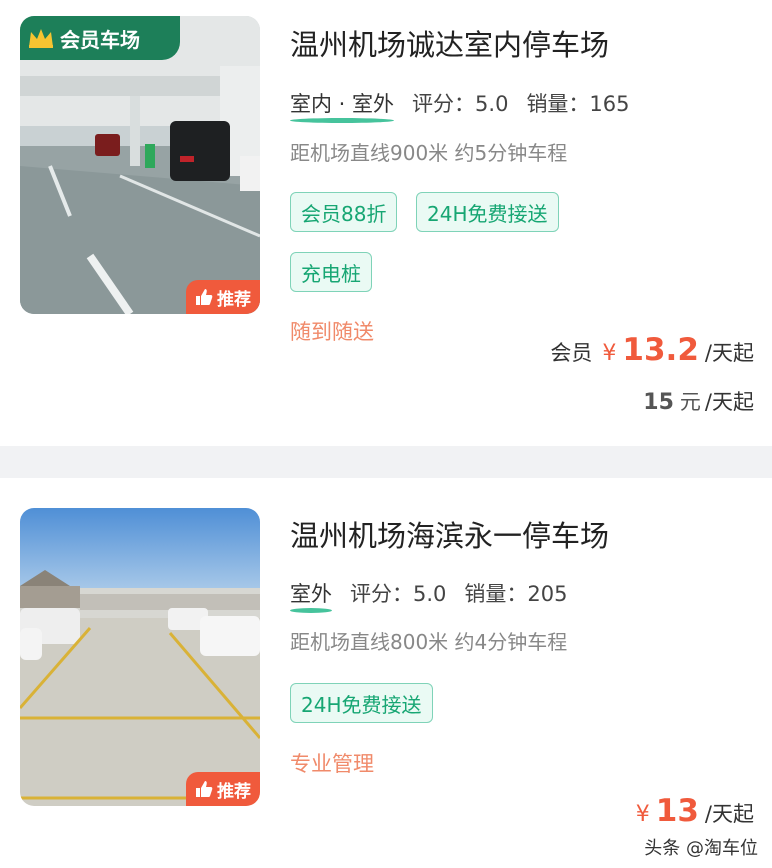  I want to click on parking-photo-outdoor: 推荐, so click(140, 657).